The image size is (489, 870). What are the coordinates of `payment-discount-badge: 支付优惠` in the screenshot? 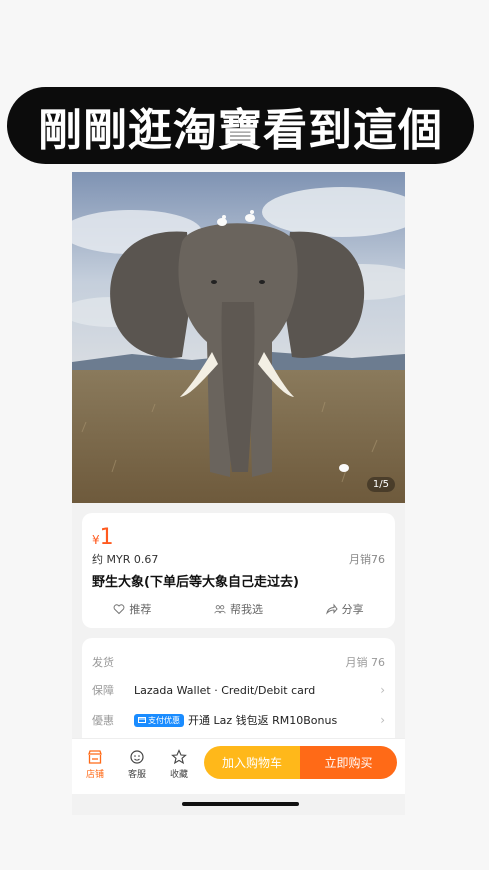 It's located at (159, 720).